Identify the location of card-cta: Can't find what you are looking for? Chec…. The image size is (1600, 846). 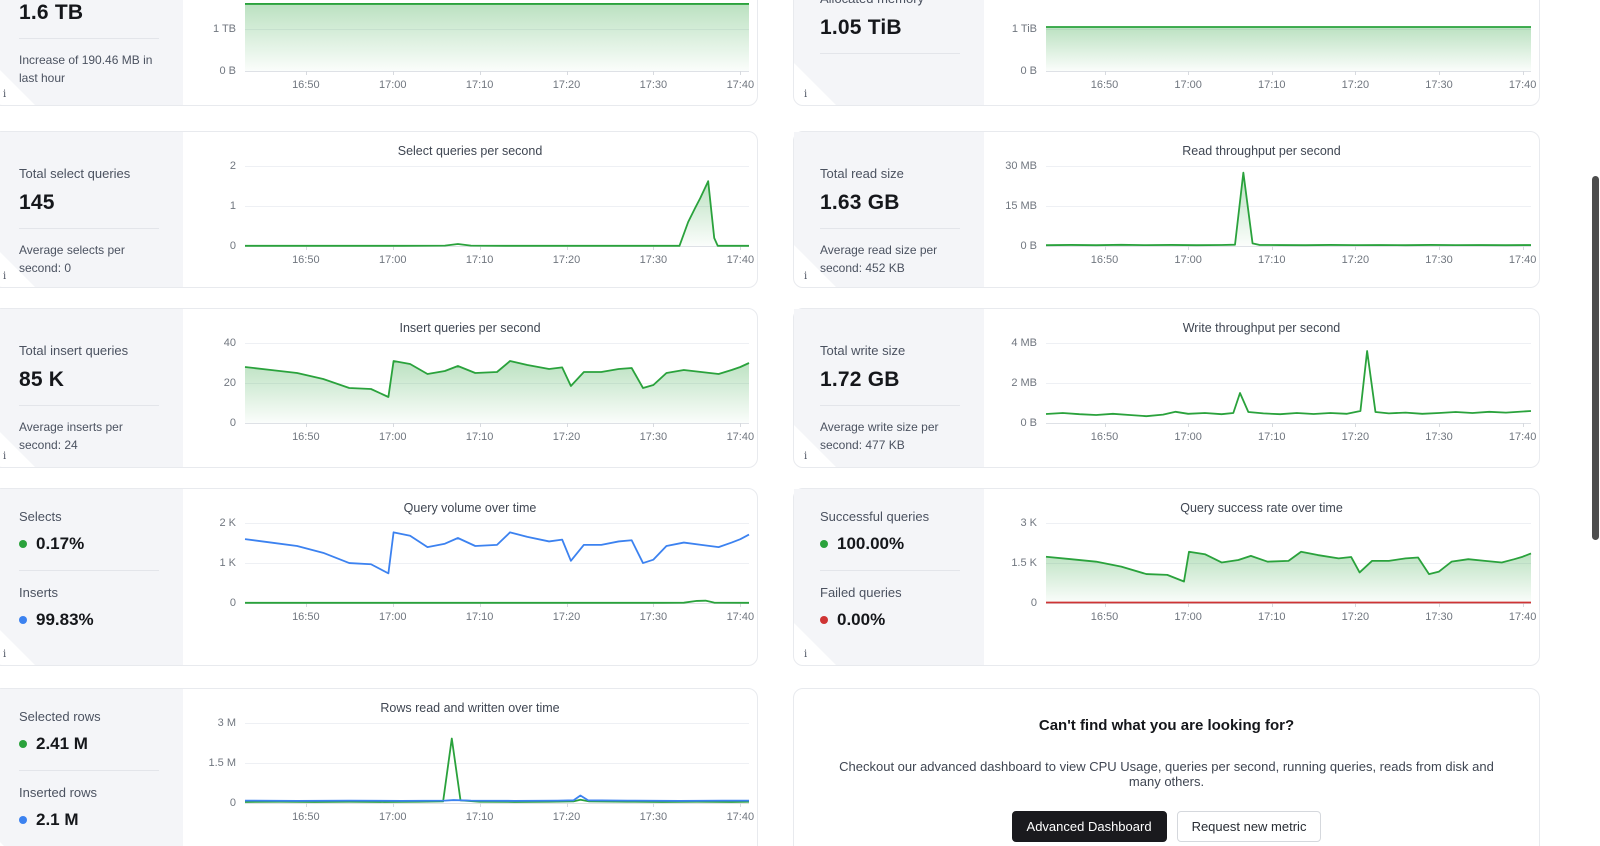
(1166, 767).